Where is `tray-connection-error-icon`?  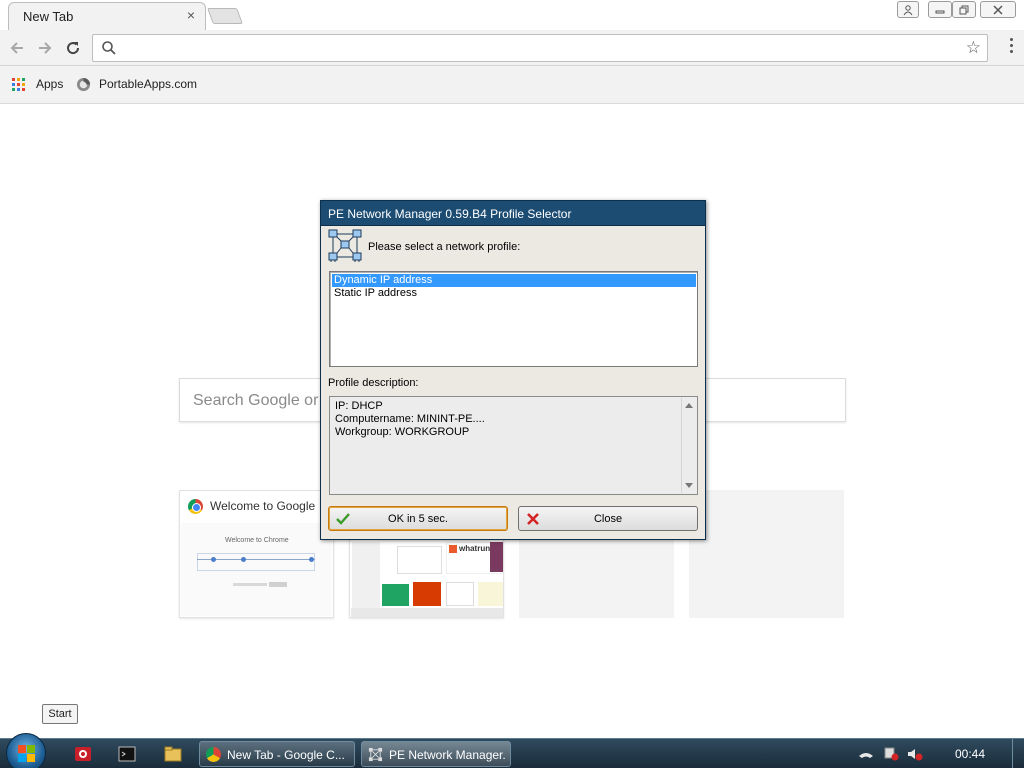 tray-connection-error-icon is located at coordinates (891, 754).